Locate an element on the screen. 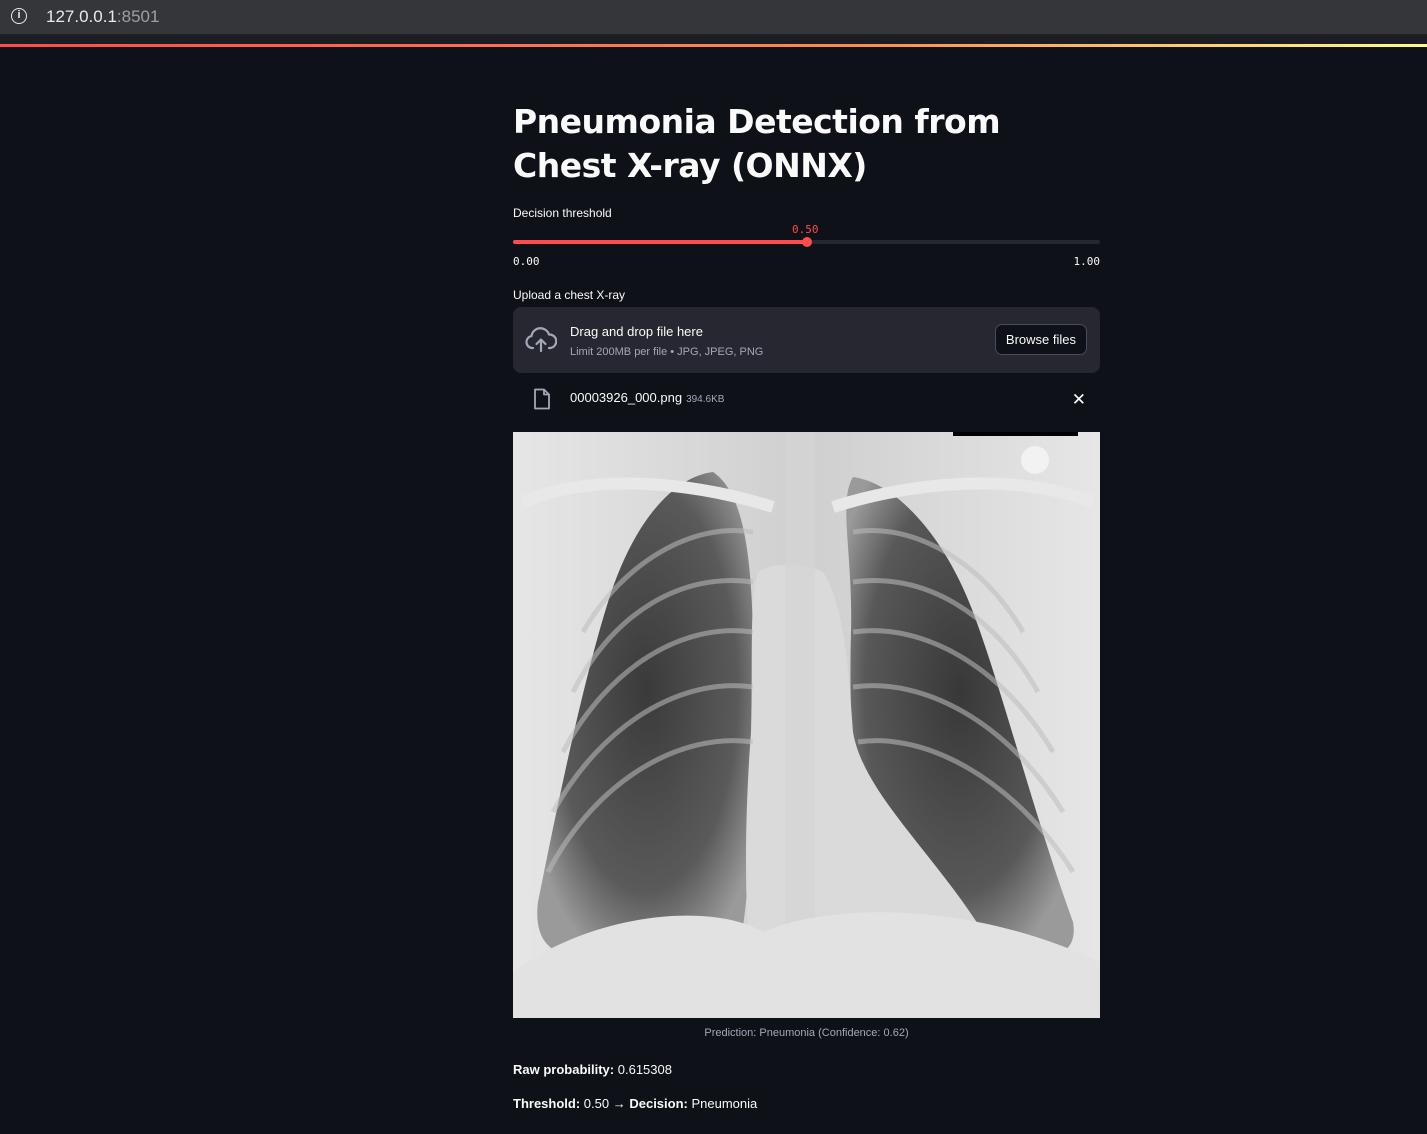 The height and width of the screenshot is (1134, 1427). decision-value: Pneumonia is located at coordinates (724, 1103).